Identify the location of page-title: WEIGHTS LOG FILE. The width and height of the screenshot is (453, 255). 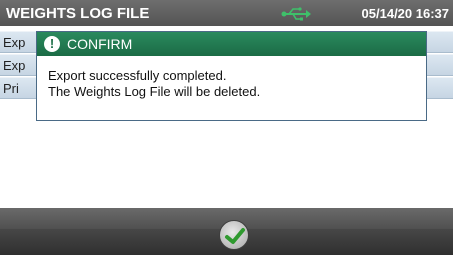
(78, 13).